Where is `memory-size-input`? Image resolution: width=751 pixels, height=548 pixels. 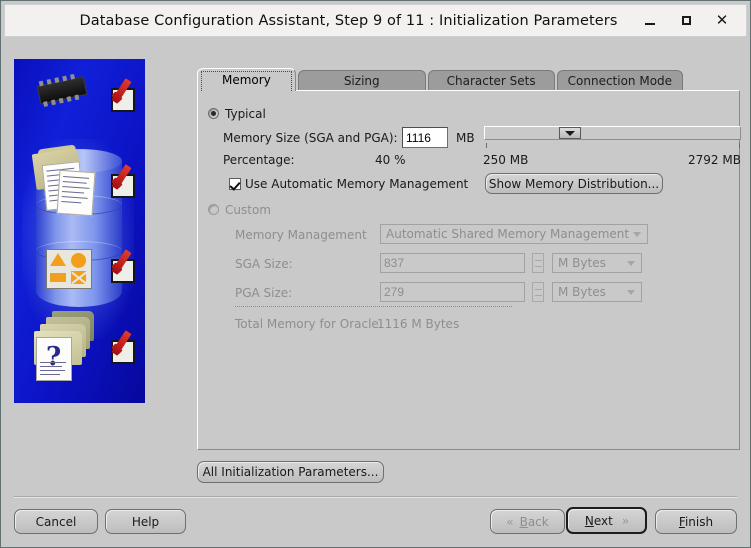 memory-size-input is located at coordinates (425, 137).